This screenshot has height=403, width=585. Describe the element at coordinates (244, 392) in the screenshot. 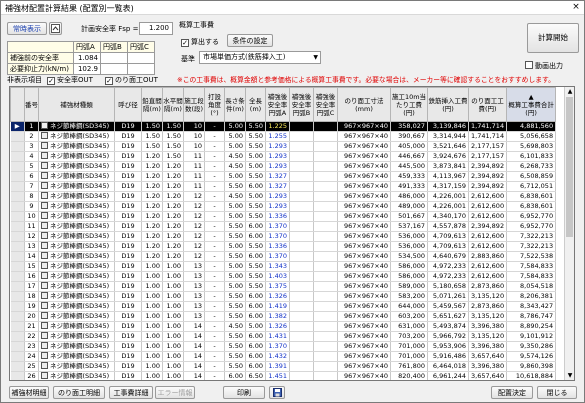

I see `print-button: 印刷` at that location.